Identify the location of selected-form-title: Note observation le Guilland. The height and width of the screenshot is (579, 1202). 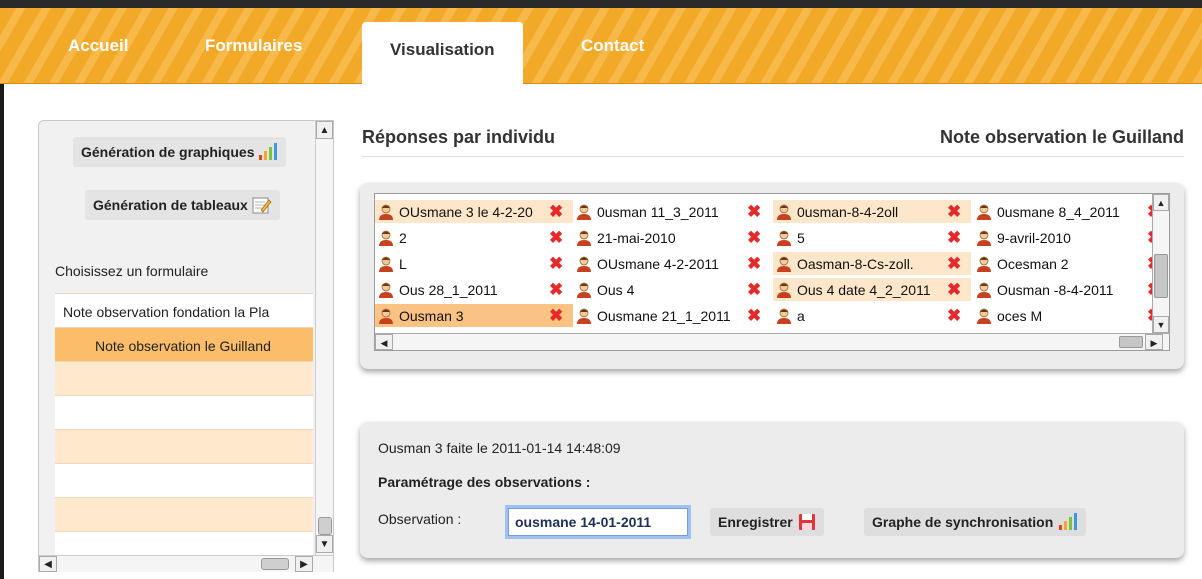
(1061, 137).